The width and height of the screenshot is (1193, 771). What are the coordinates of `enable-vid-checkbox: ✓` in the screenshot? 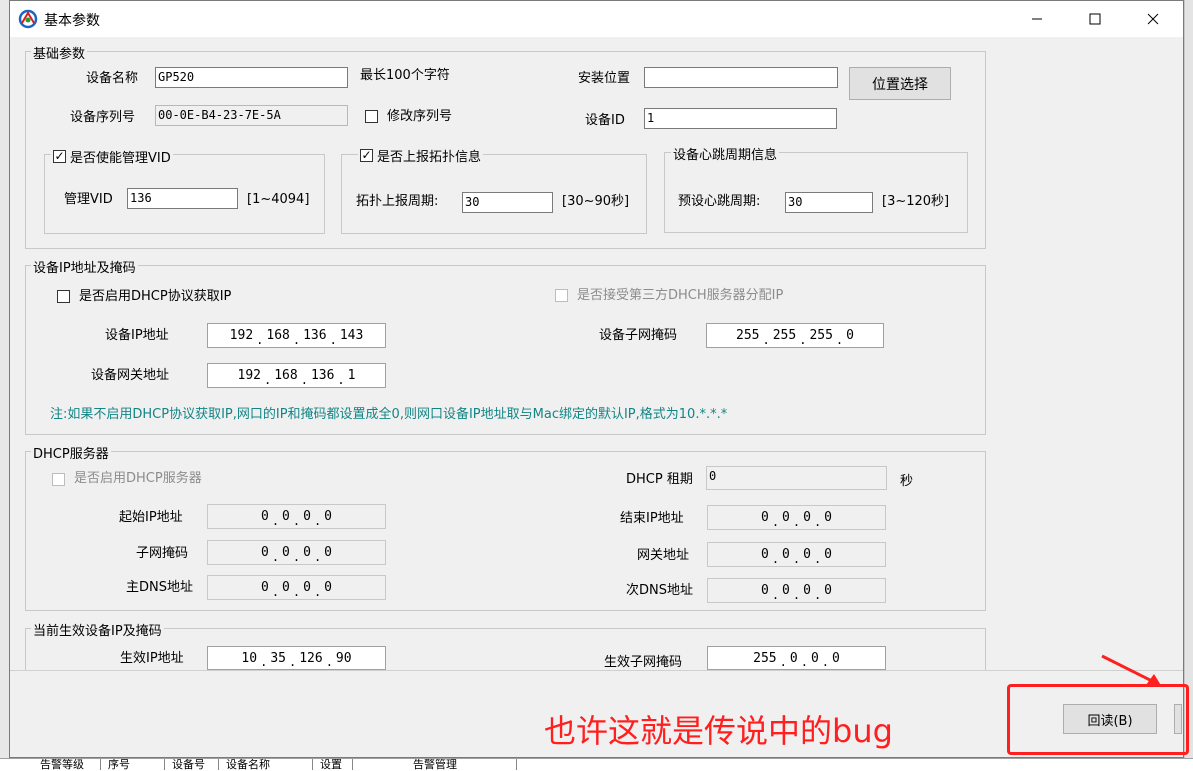 It's located at (59, 156).